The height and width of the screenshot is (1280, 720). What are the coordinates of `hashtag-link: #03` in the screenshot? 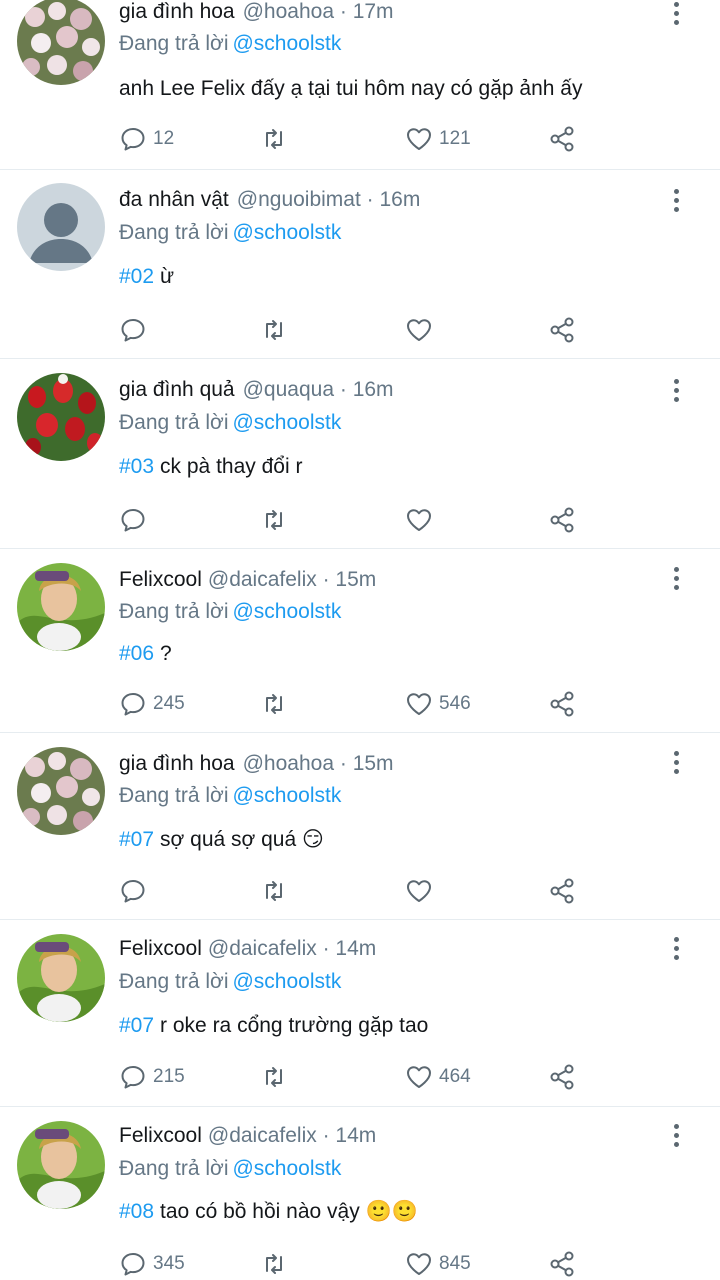 It's located at (136, 466).